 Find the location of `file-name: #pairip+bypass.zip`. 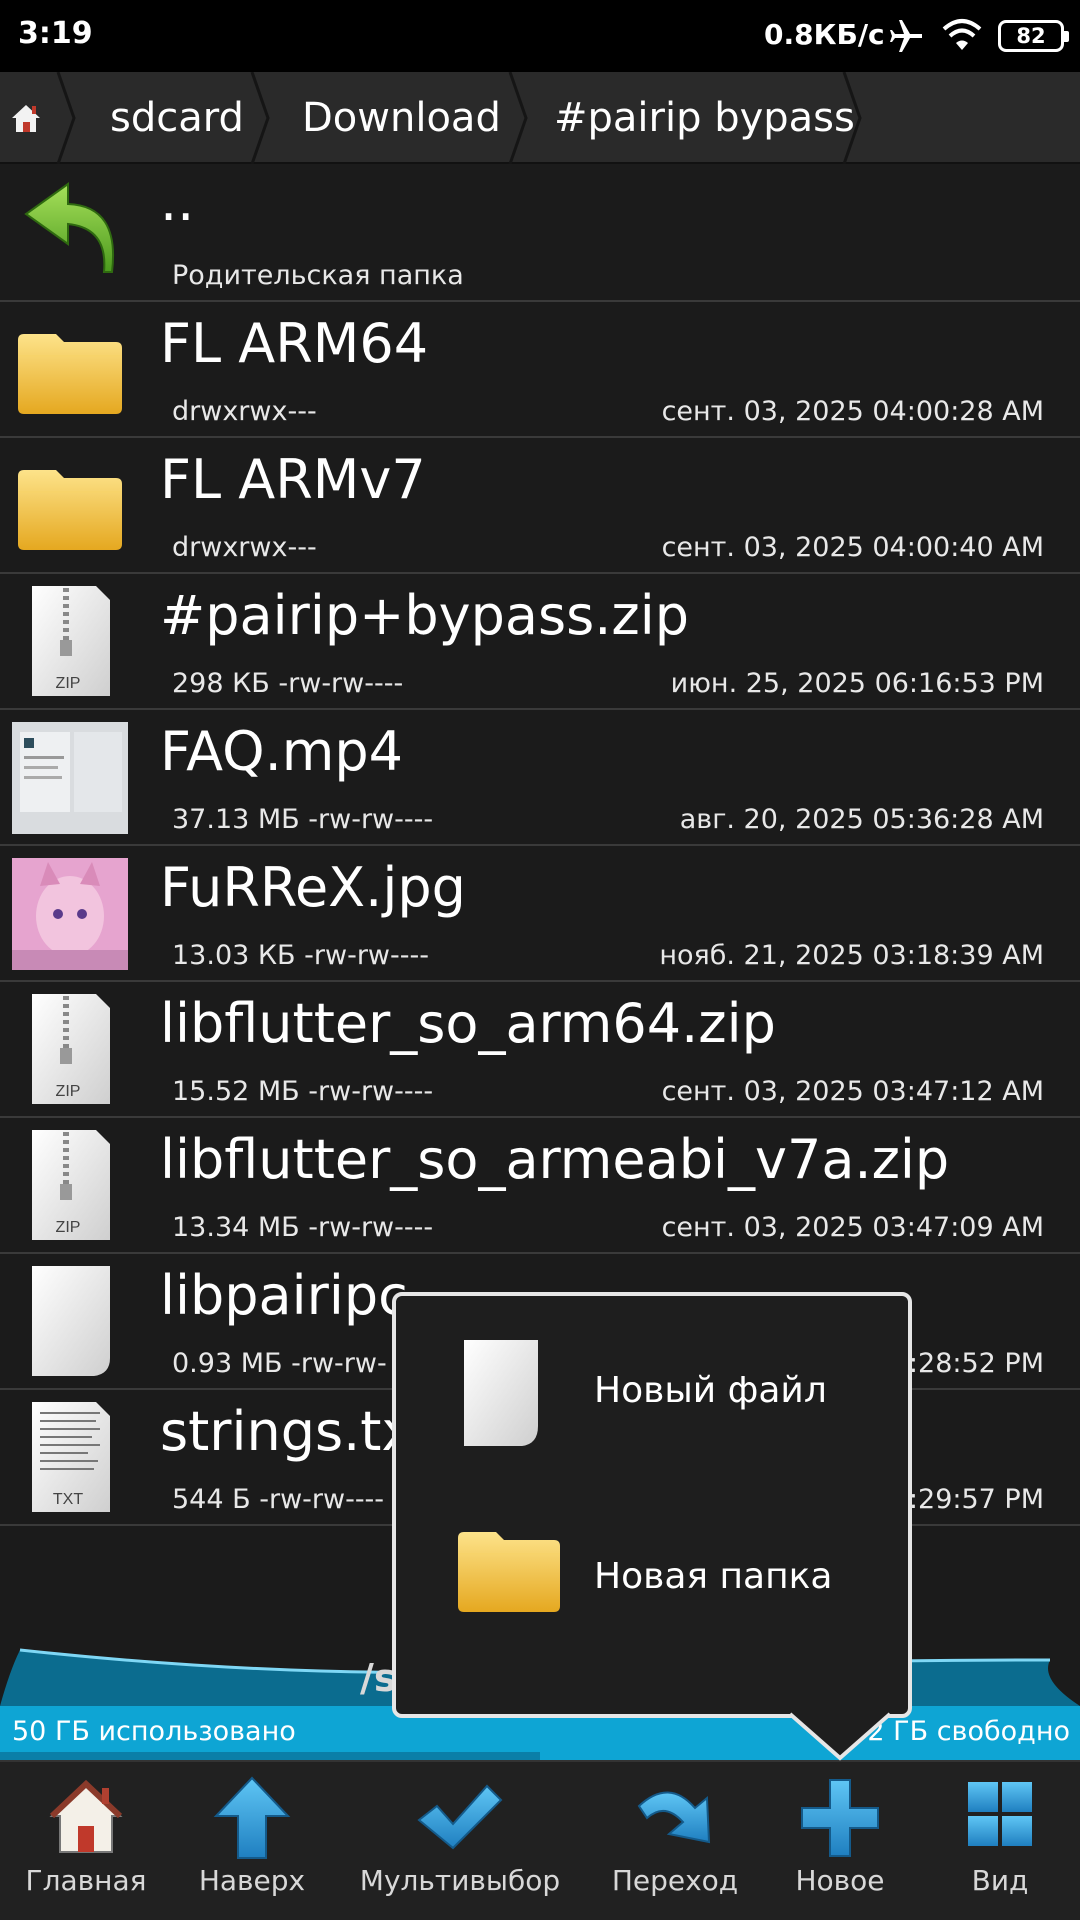

file-name: #pairip+bypass.zip is located at coordinates (425, 615).